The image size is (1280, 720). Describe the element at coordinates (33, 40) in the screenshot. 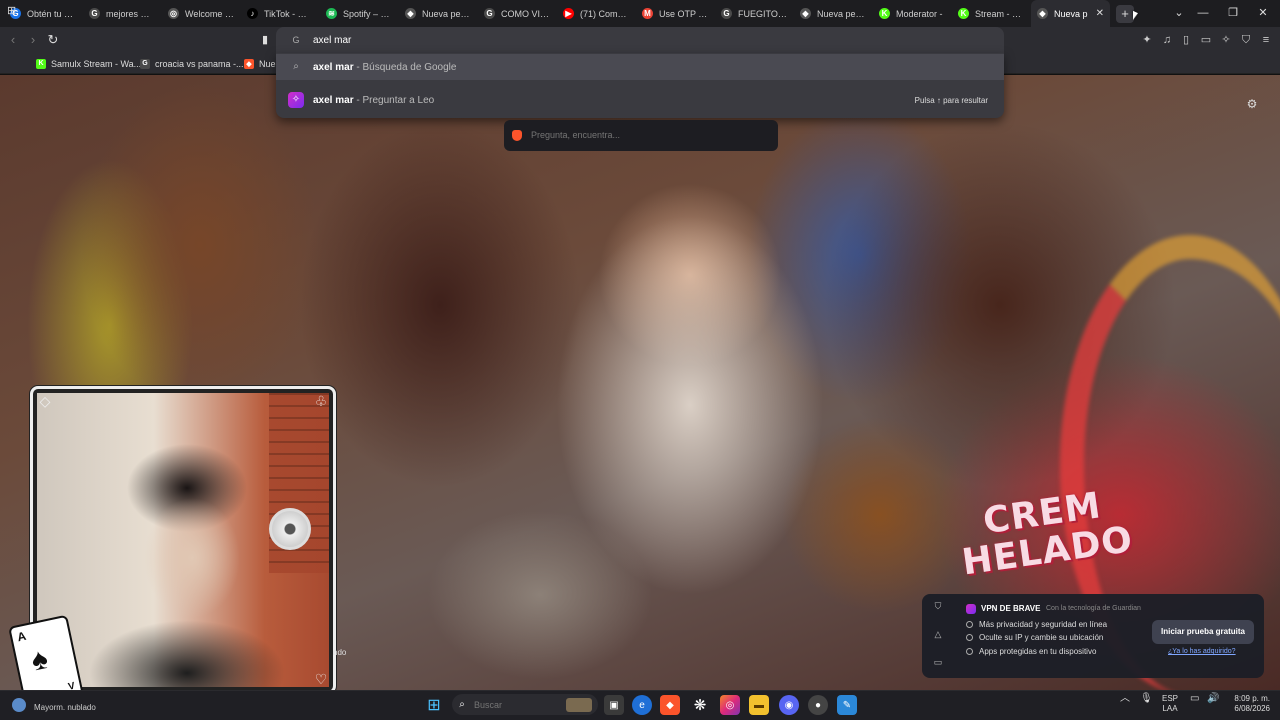

I see `forward-button: ›` at that location.